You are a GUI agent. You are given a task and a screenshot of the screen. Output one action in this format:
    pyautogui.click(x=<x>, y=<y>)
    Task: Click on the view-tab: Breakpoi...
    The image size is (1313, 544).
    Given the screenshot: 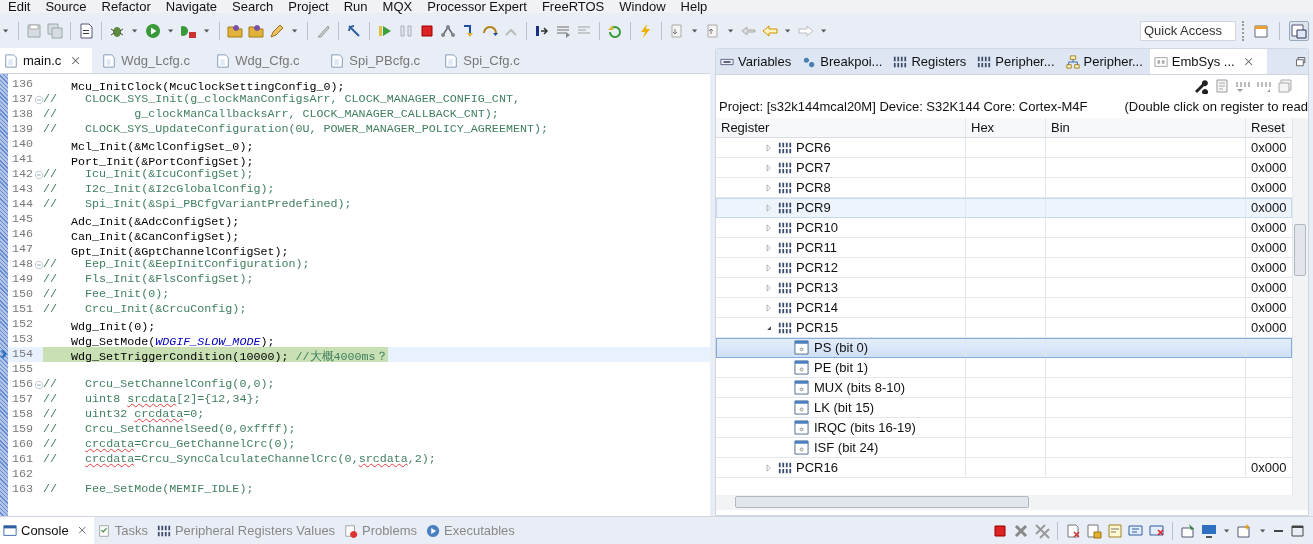 What is the action you would take?
    pyautogui.click(x=844, y=61)
    